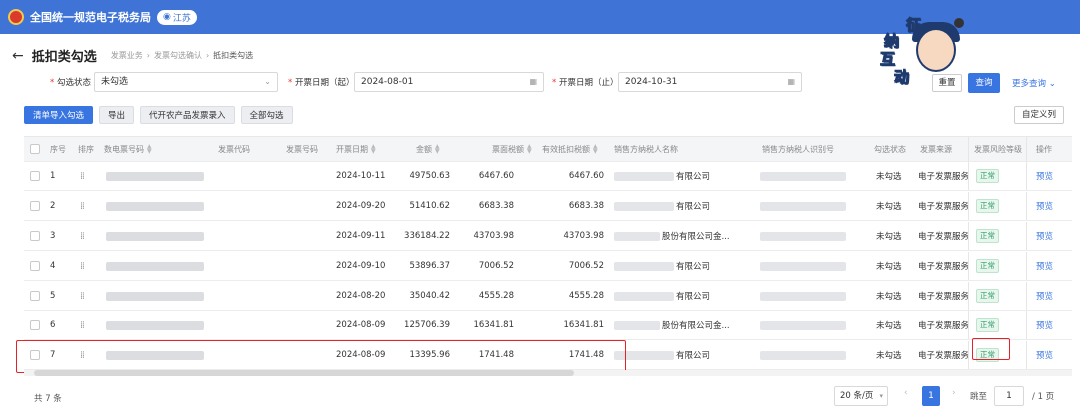  Describe the element at coordinates (931, 396) in the screenshot. I see `page-number-current: 1` at that location.